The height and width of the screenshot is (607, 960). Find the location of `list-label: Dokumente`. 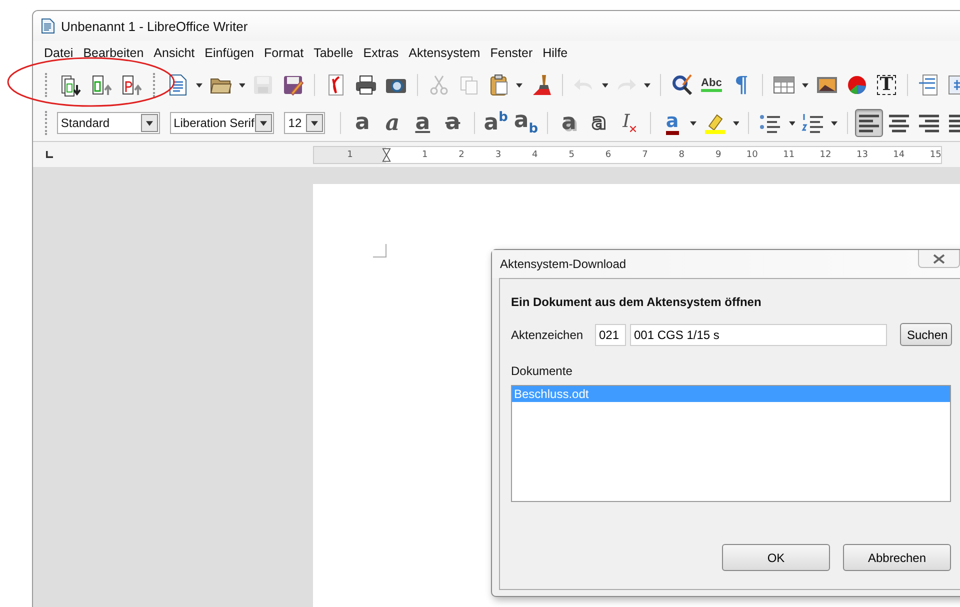

list-label: Dokumente is located at coordinates (542, 371).